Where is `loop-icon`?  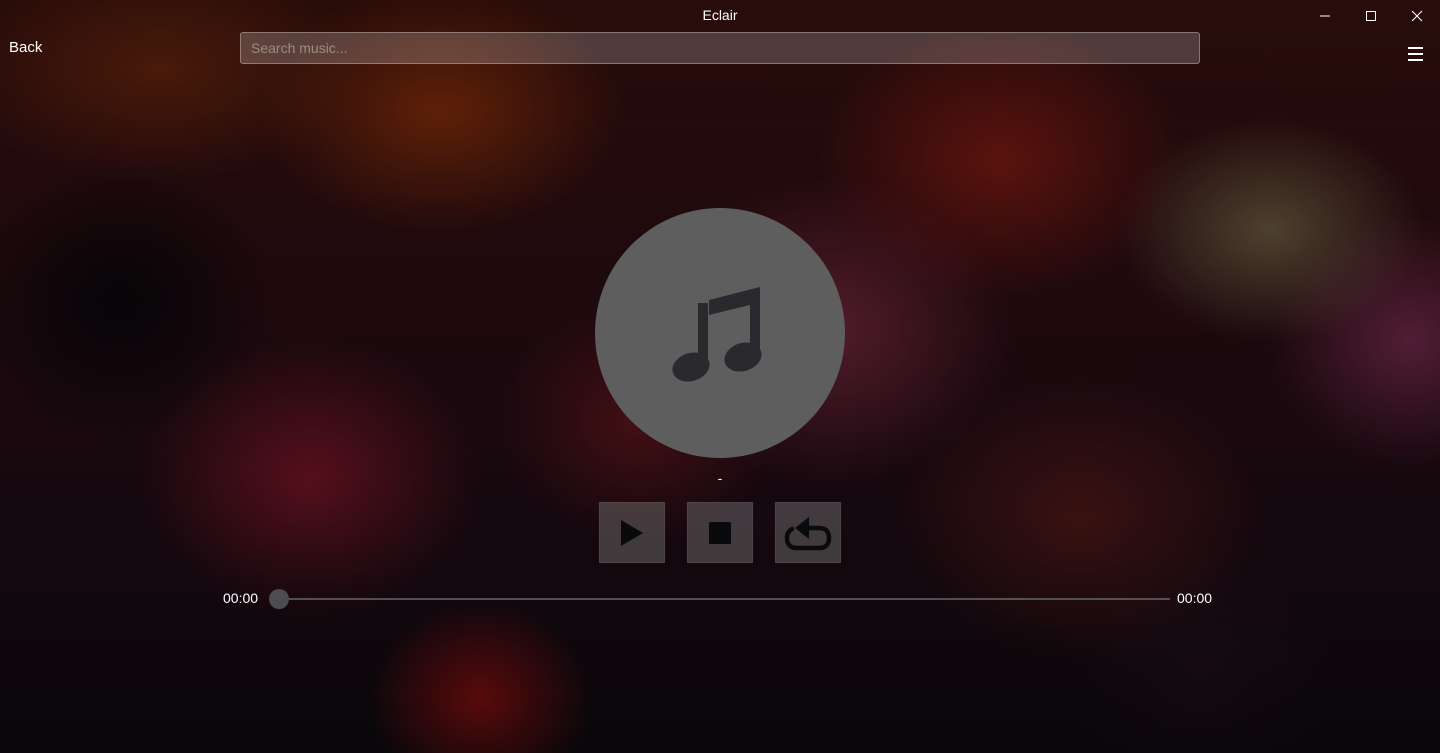 loop-icon is located at coordinates (808, 533).